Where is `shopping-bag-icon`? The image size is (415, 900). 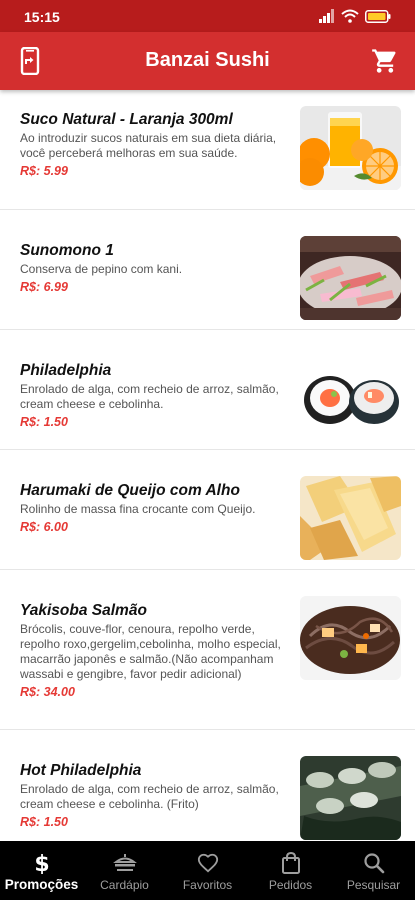 shopping-bag-icon is located at coordinates (291, 857).